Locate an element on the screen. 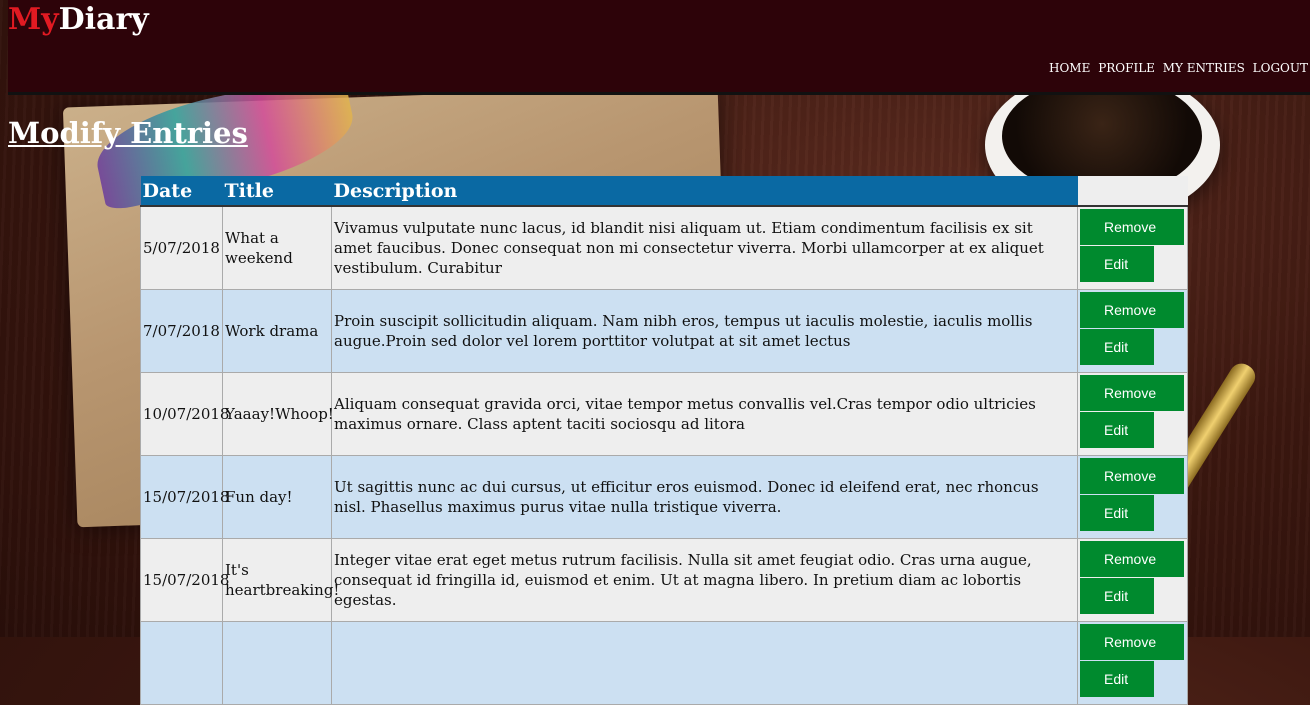  entry-title: It's heartbreaking! is located at coordinates (280, 580).